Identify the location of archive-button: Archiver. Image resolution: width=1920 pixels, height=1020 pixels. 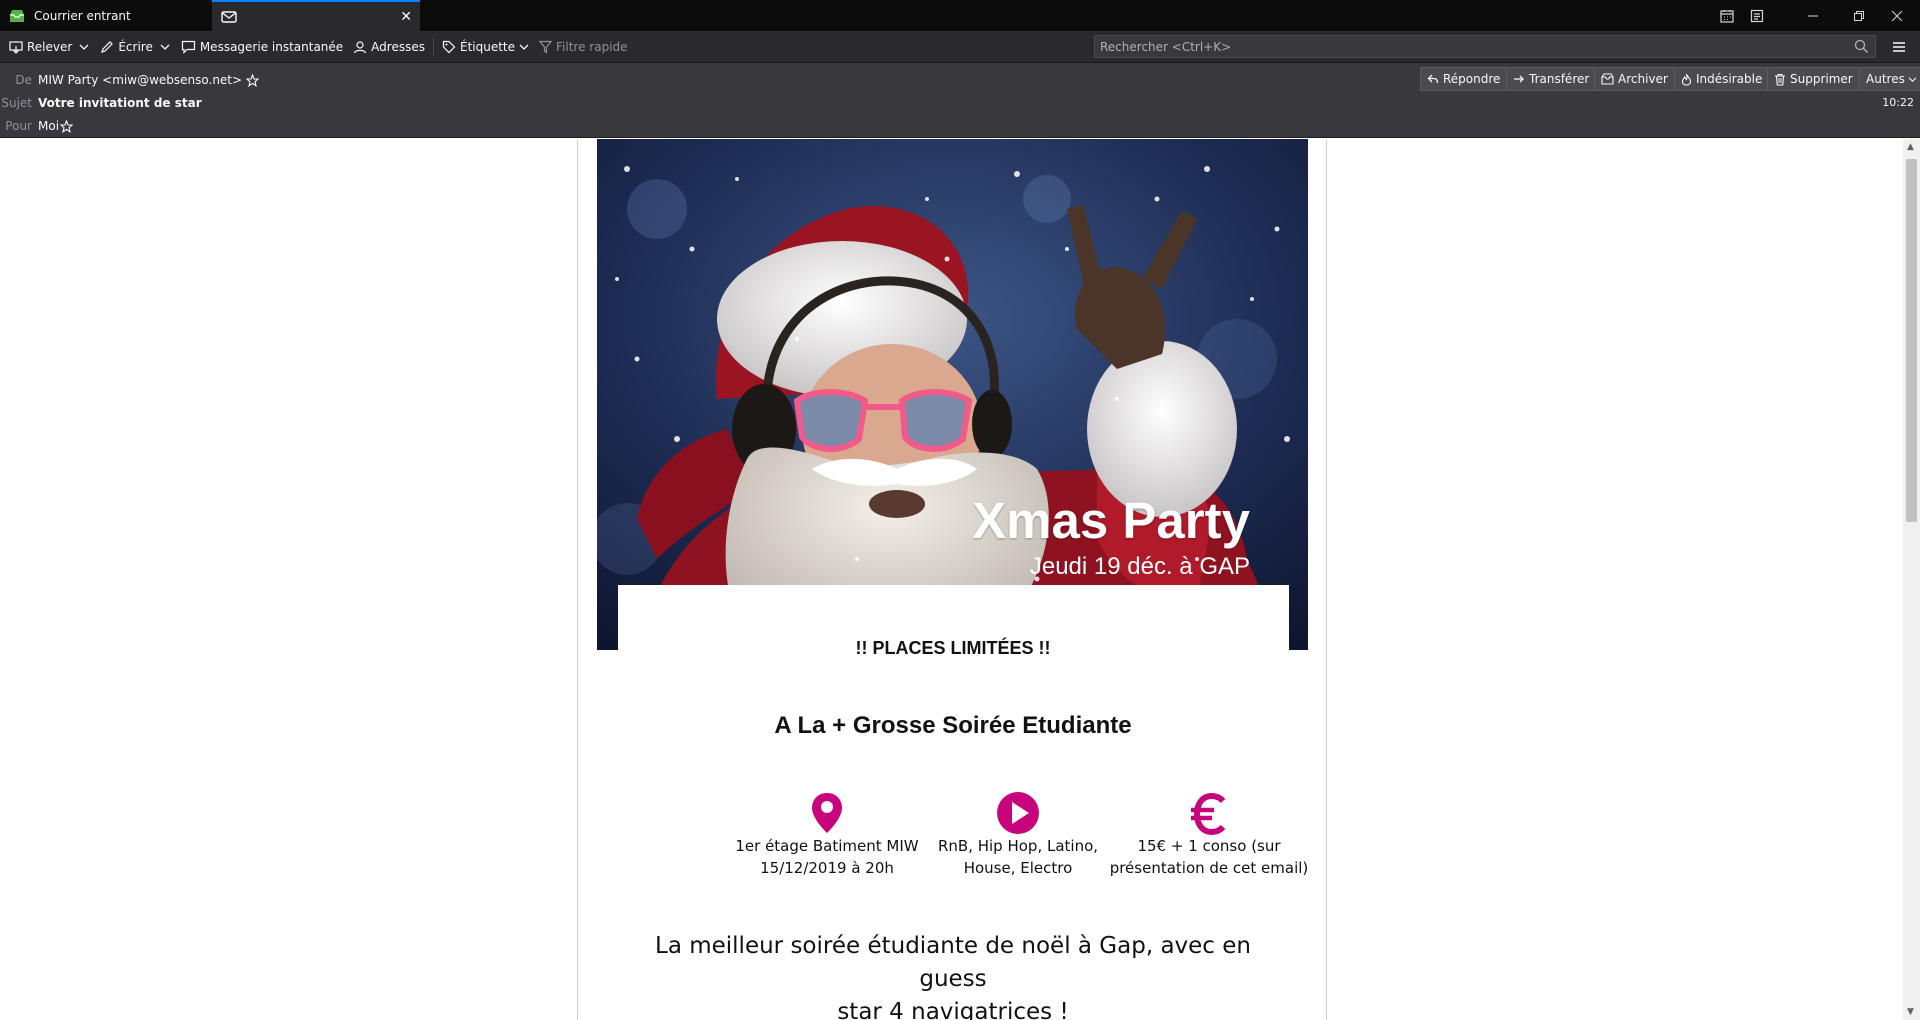
(1634, 79).